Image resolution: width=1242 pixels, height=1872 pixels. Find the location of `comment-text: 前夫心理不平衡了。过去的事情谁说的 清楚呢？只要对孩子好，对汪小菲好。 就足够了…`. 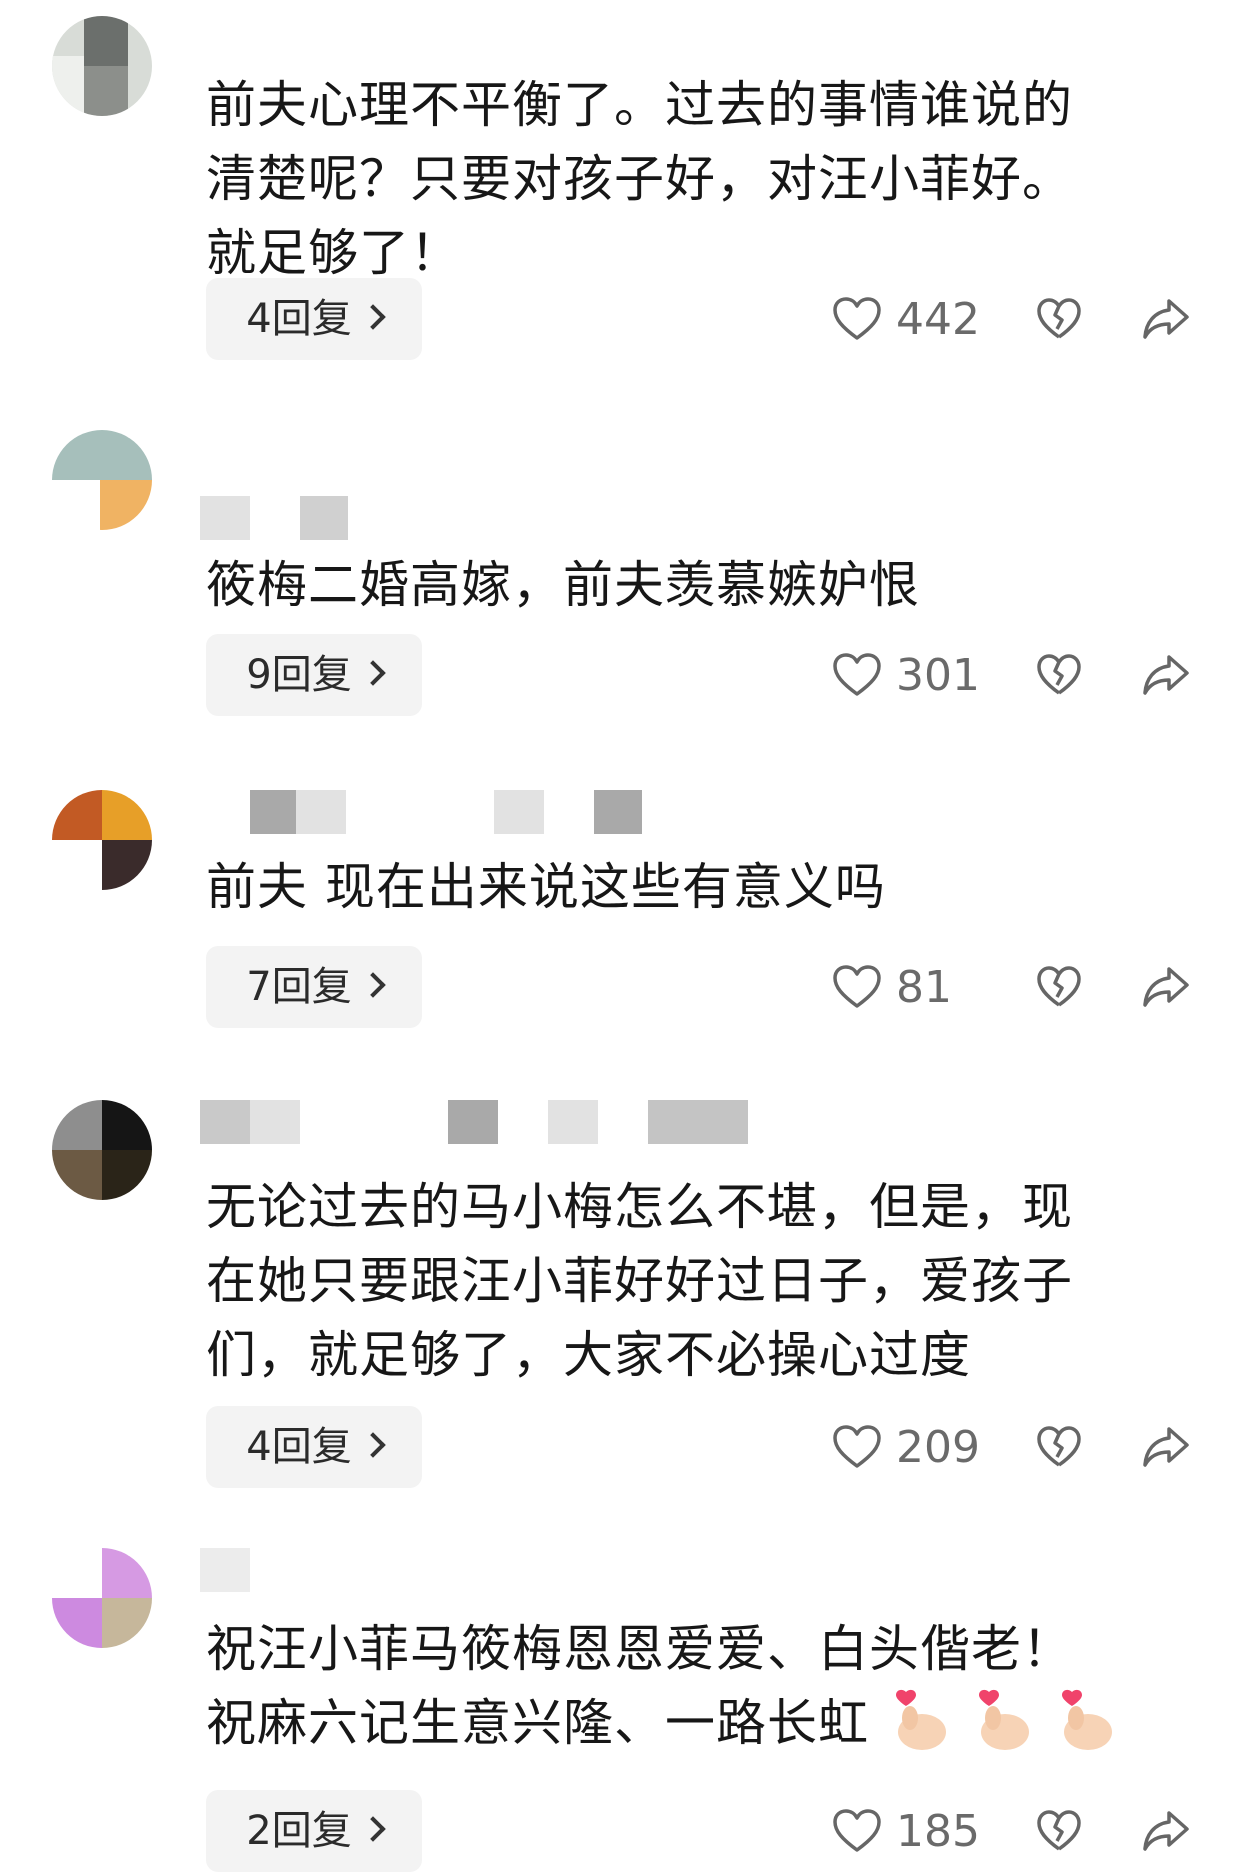

comment-text: 前夫心理不平衡了。过去的事情谁说的 清楚呢？只要对孩子好，对汪小菲好。 就足够了… is located at coordinates (686, 179).